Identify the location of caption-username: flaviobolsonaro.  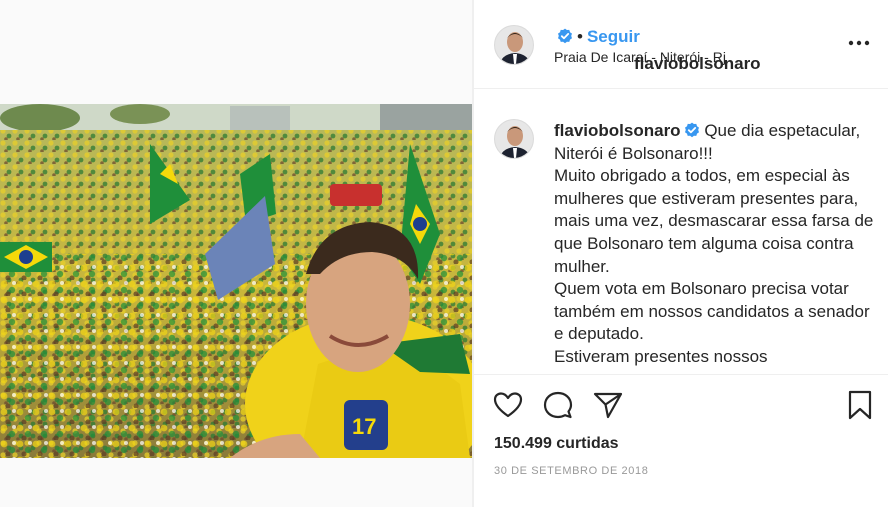
(617, 130).